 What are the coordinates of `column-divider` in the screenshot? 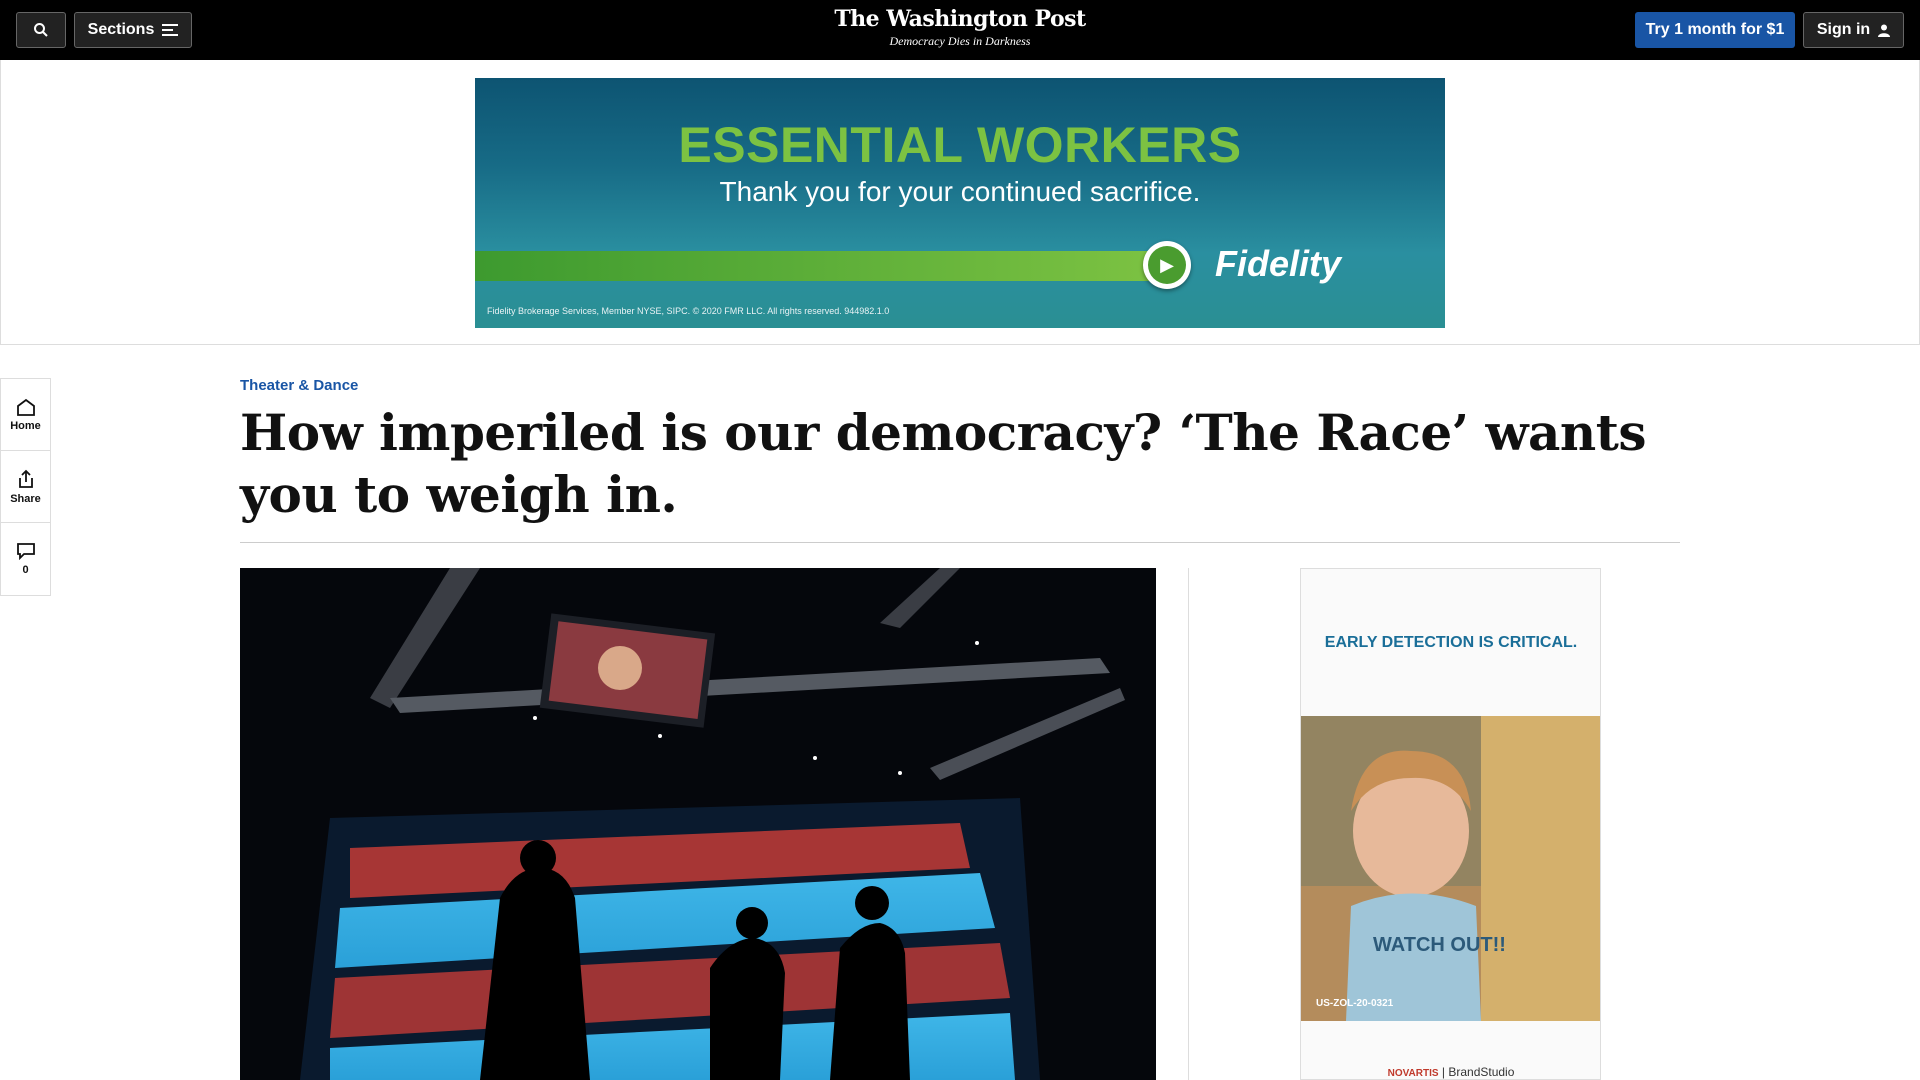 It's located at (1188, 824).